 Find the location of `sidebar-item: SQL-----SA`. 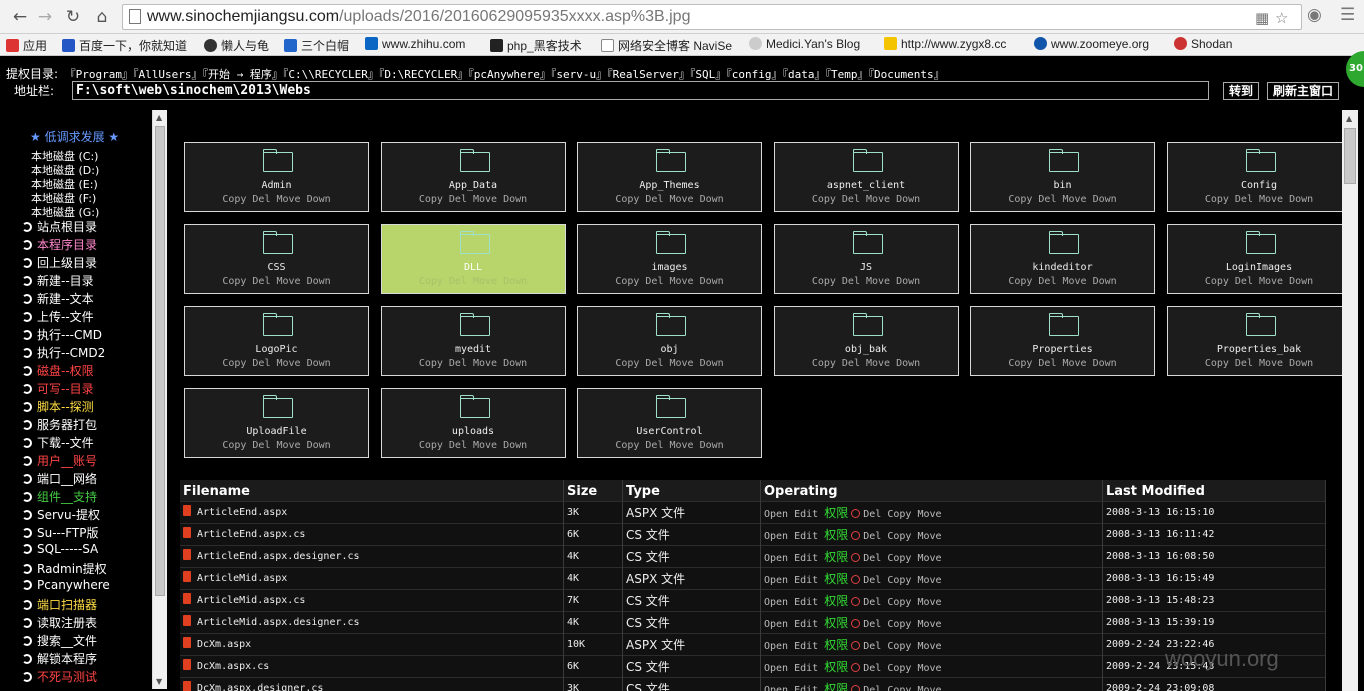

sidebar-item: SQL-----SA is located at coordinates (60, 549).